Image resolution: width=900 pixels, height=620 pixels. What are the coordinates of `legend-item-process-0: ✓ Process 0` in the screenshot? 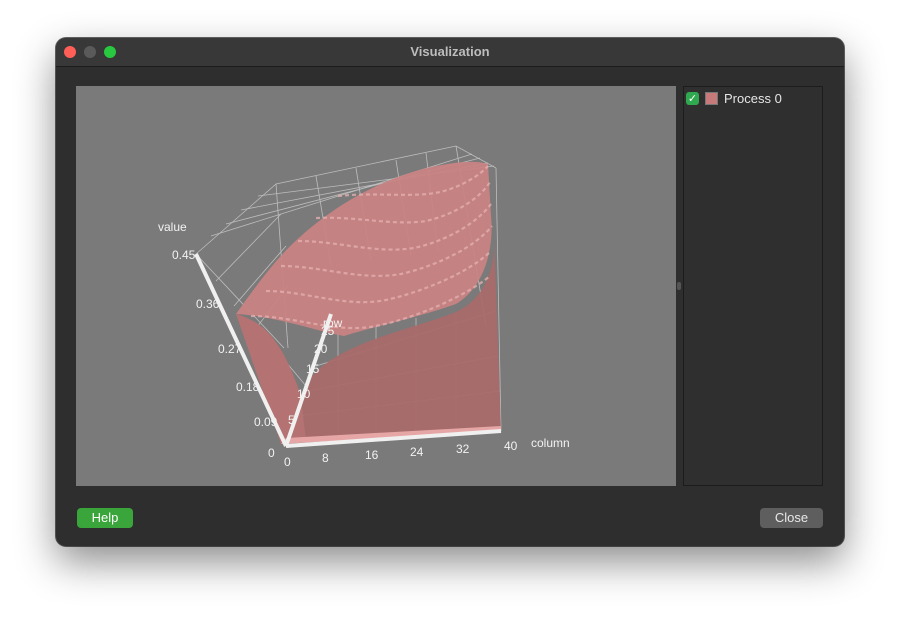 It's located at (734, 98).